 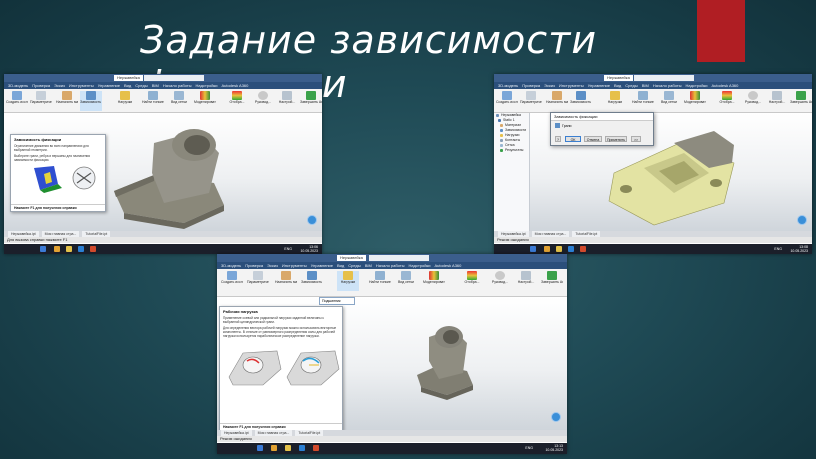 I want to click on ok-button: ОК, so click(x=573, y=139).